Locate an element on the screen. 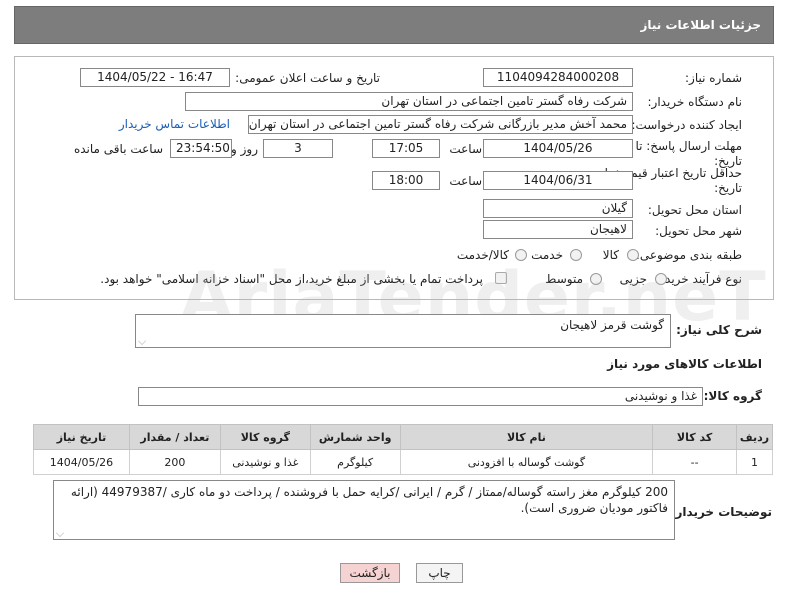  category-service-label: خدمت is located at coordinates (547, 255).